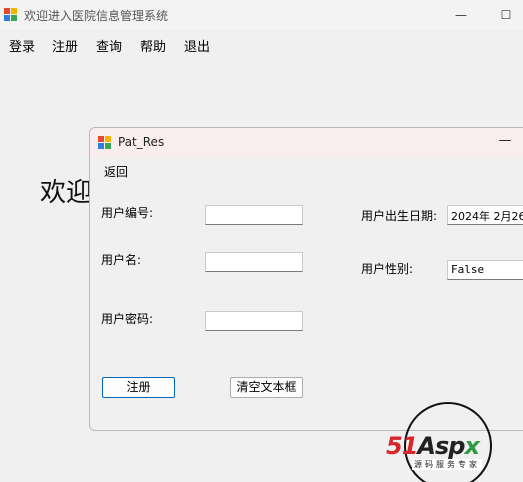  I want to click on watermark-brand: 51Aspx, so click(433, 446).